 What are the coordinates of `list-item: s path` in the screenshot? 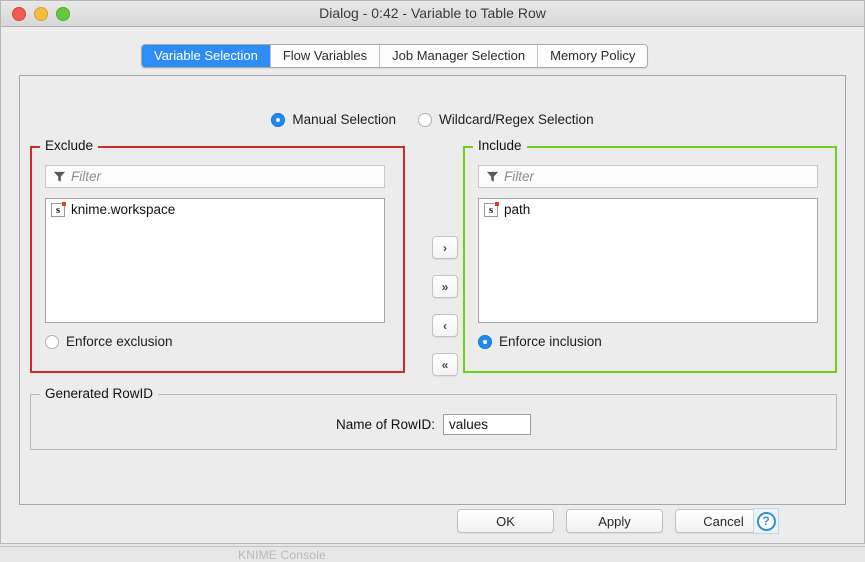 It's located at (648, 209).